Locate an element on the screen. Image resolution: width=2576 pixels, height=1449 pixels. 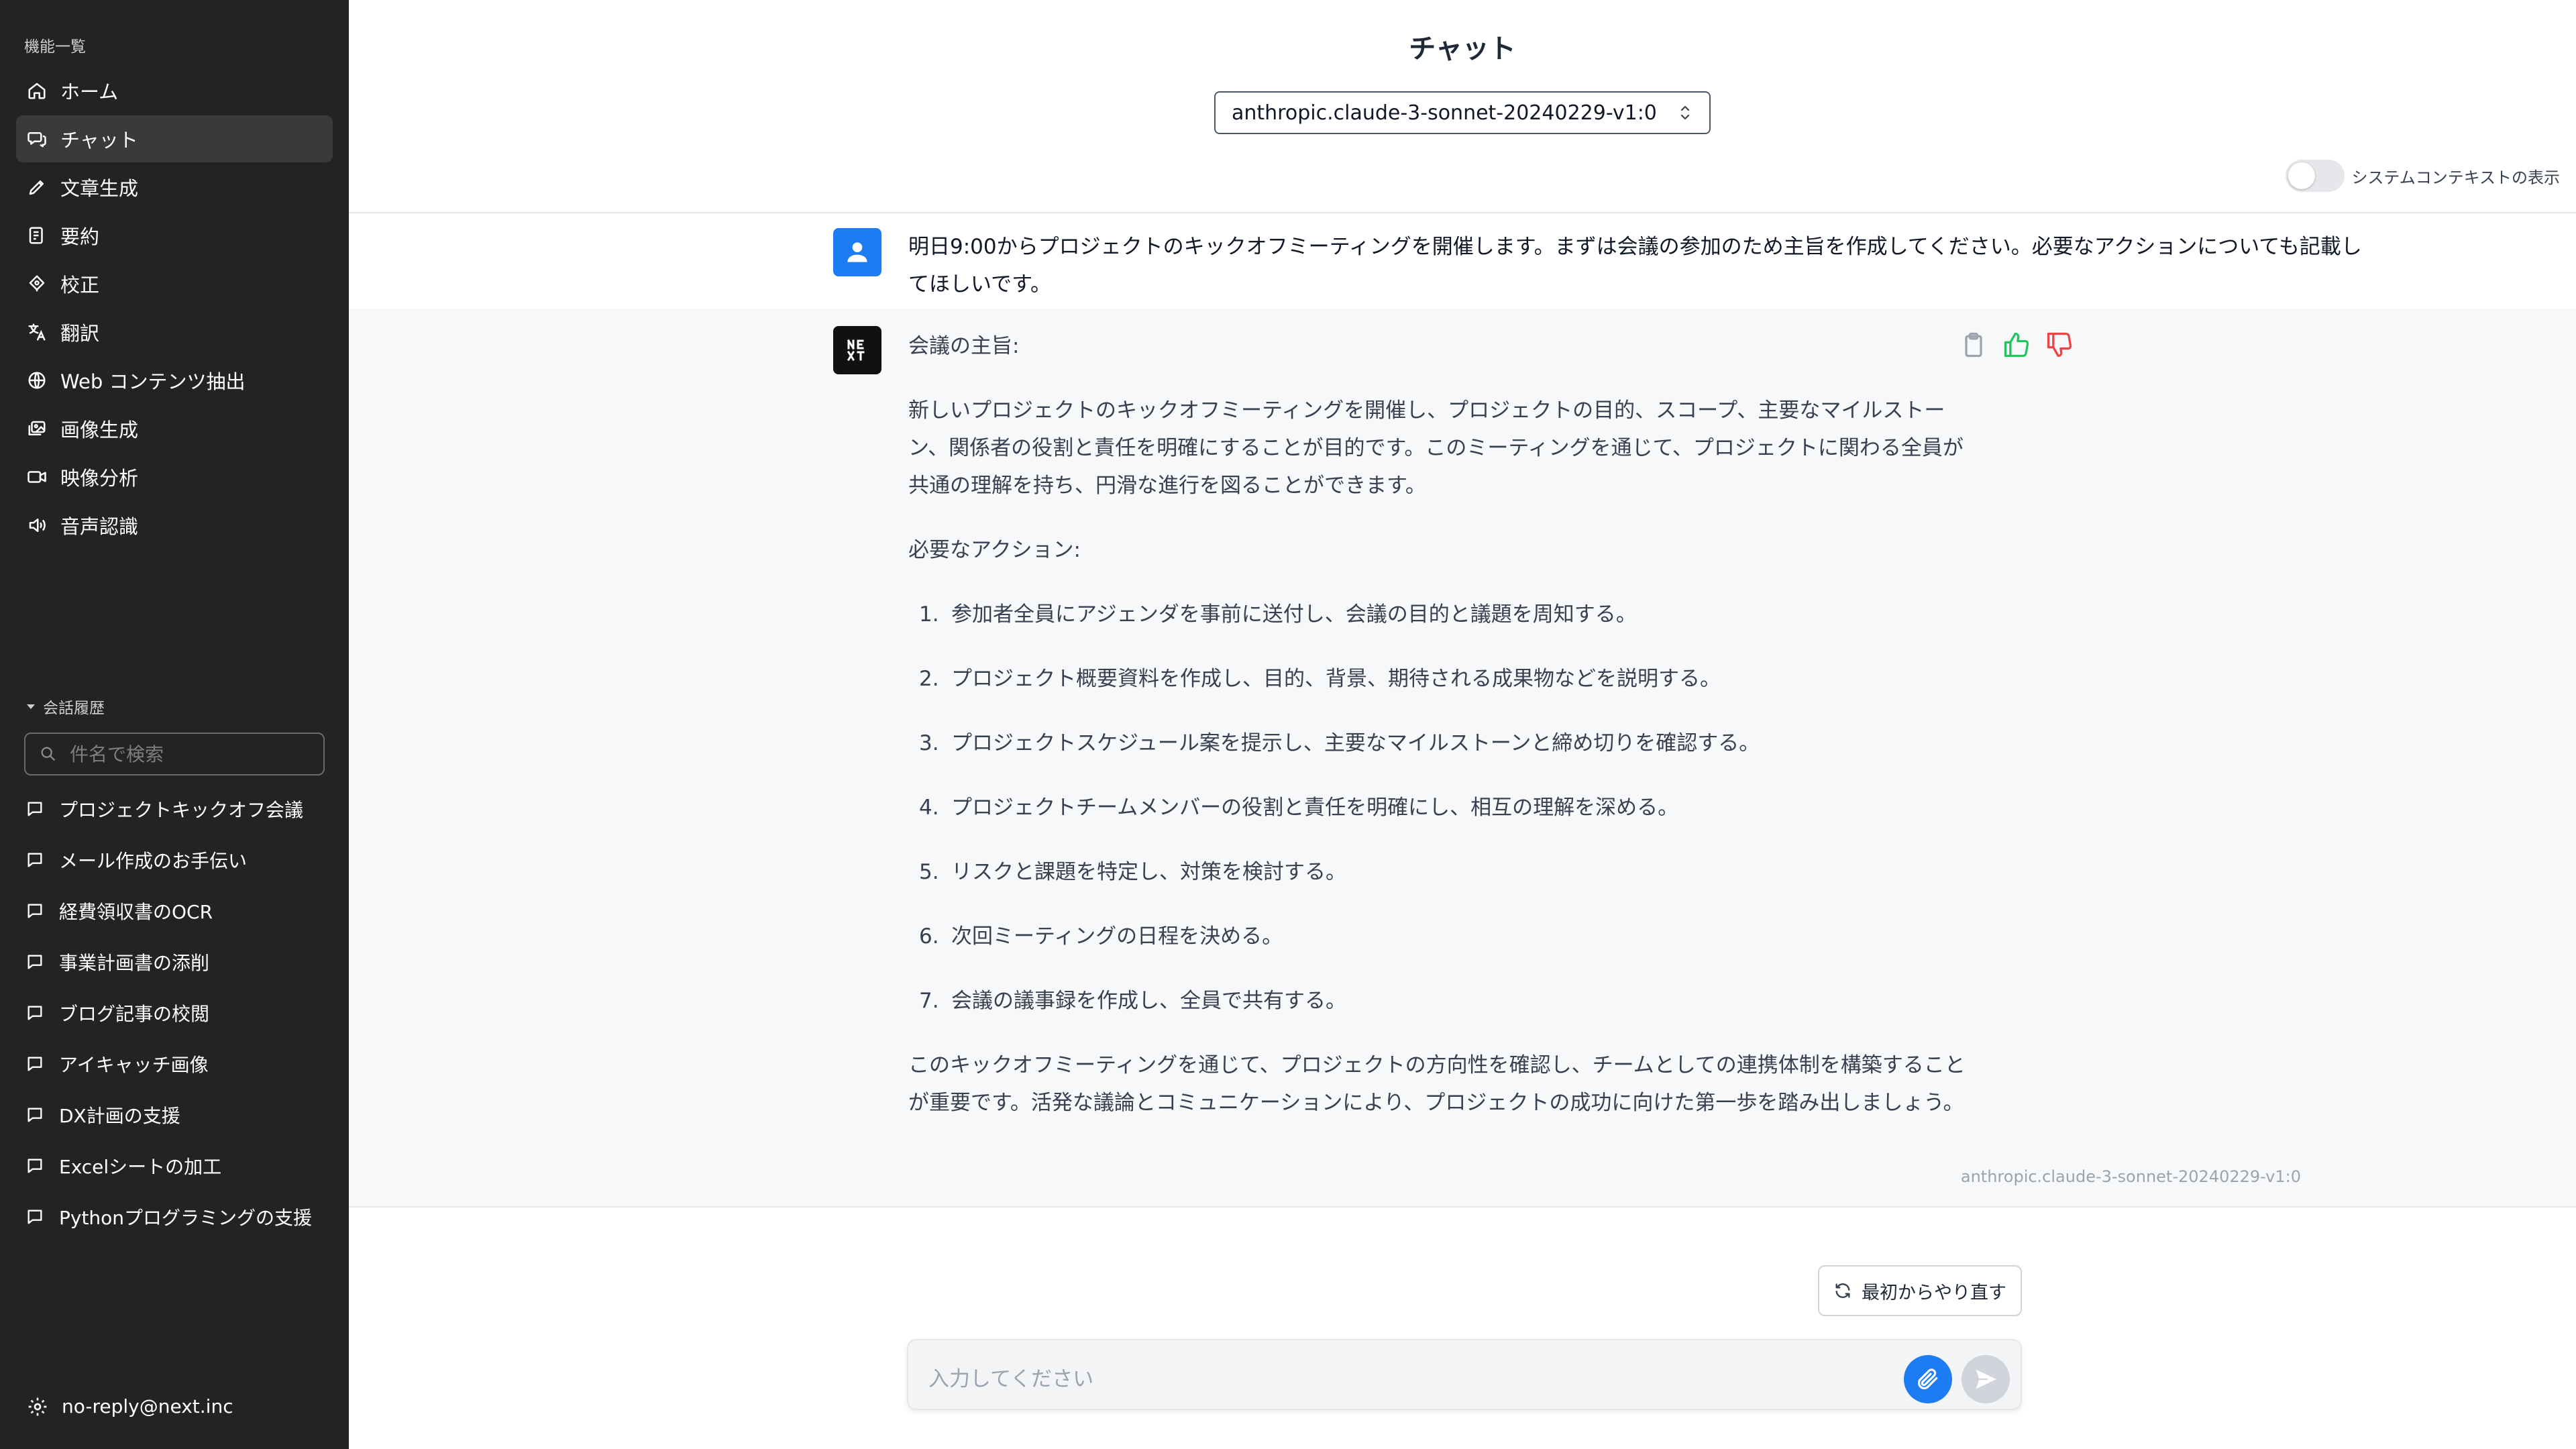
chat-input is located at coordinates (1398, 1376).